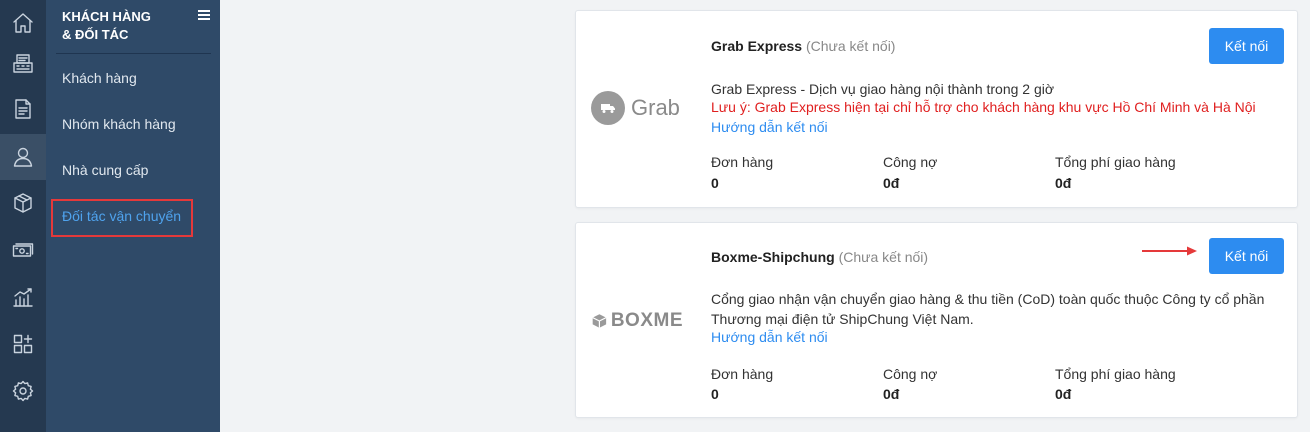  I want to click on icon-sidebar, so click(23, 216).